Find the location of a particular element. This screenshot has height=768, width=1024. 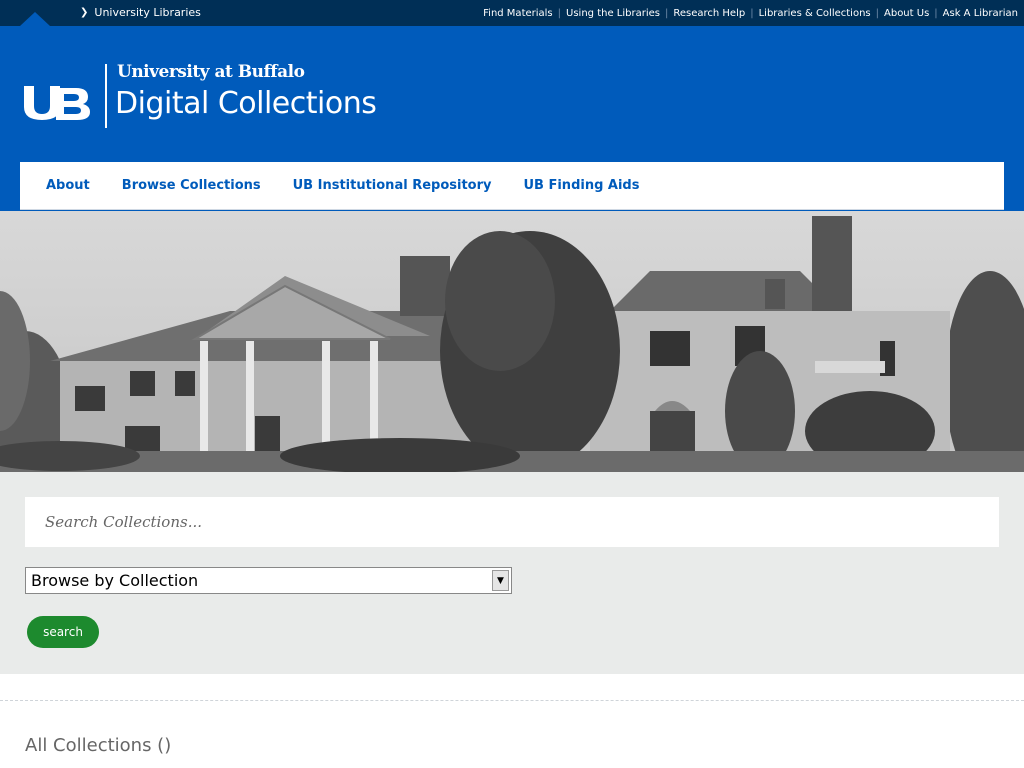

nav-ub-institutional-repository: UB Institutional Repository is located at coordinates (392, 185).